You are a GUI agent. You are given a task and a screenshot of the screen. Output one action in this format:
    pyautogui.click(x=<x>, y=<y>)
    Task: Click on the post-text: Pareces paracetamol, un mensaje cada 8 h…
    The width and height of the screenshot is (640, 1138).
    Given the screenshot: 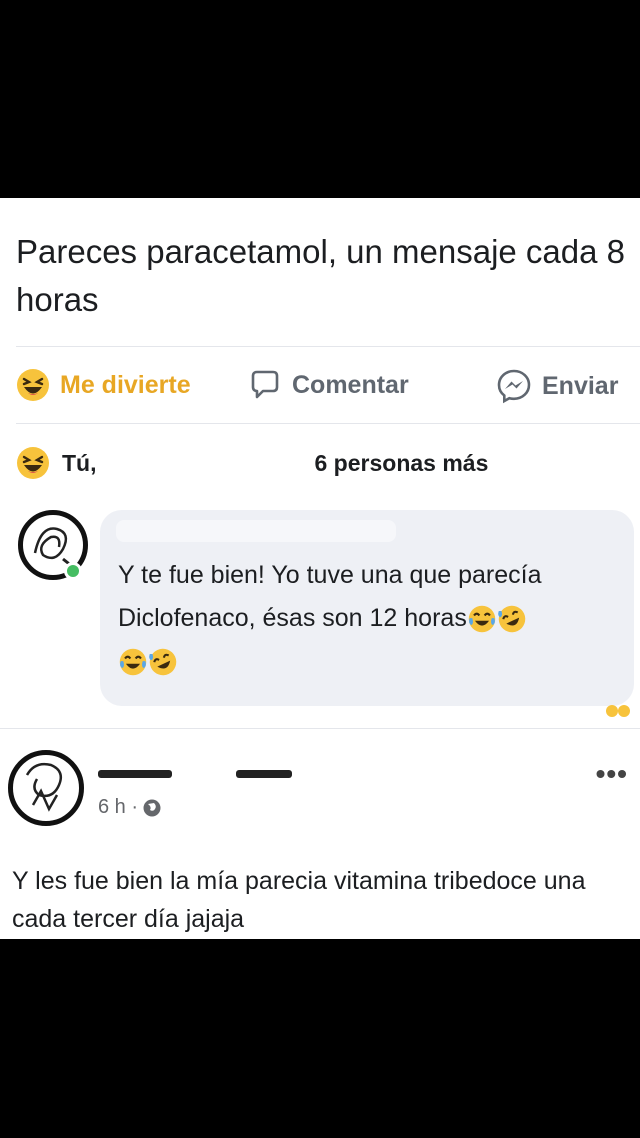 What is the action you would take?
    pyautogui.click(x=321, y=275)
    